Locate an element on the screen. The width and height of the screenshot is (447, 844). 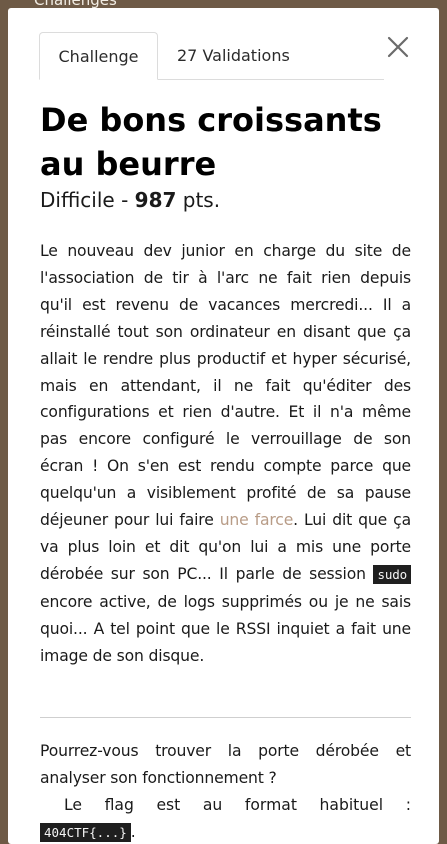
close-icon is located at coordinates (398, 47).